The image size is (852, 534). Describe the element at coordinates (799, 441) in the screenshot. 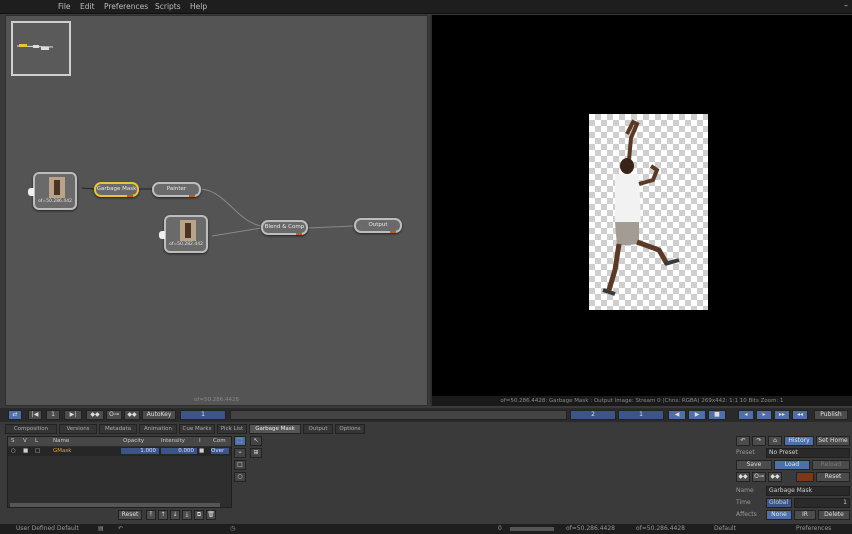

I see `history-button: History` at that location.